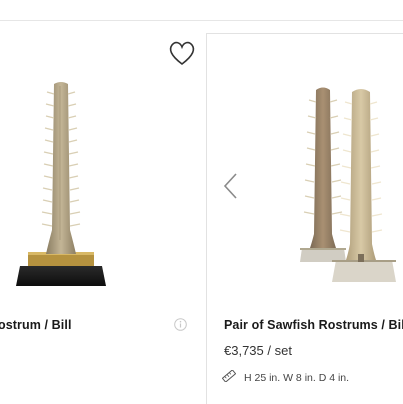  What do you see at coordinates (229, 376) in the screenshot?
I see `ruler-icon` at bounding box center [229, 376].